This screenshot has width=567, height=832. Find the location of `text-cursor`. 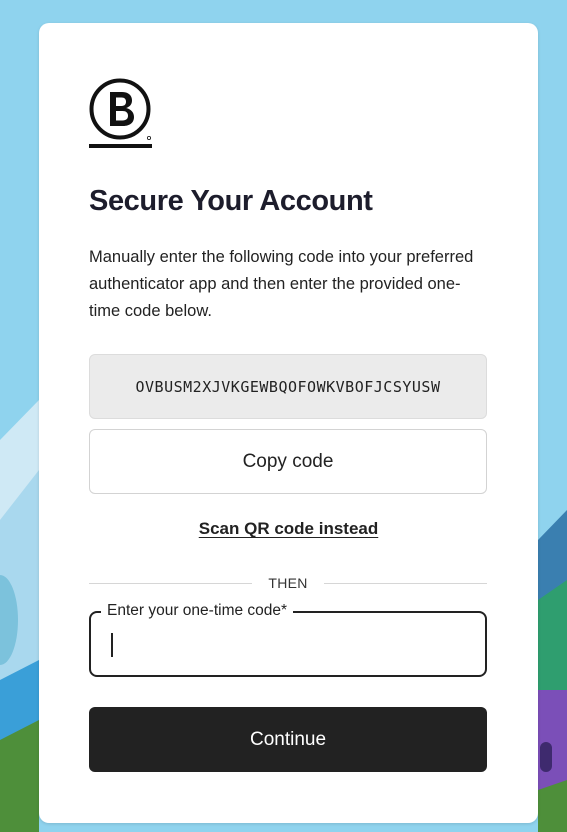

text-cursor is located at coordinates (112, 645).